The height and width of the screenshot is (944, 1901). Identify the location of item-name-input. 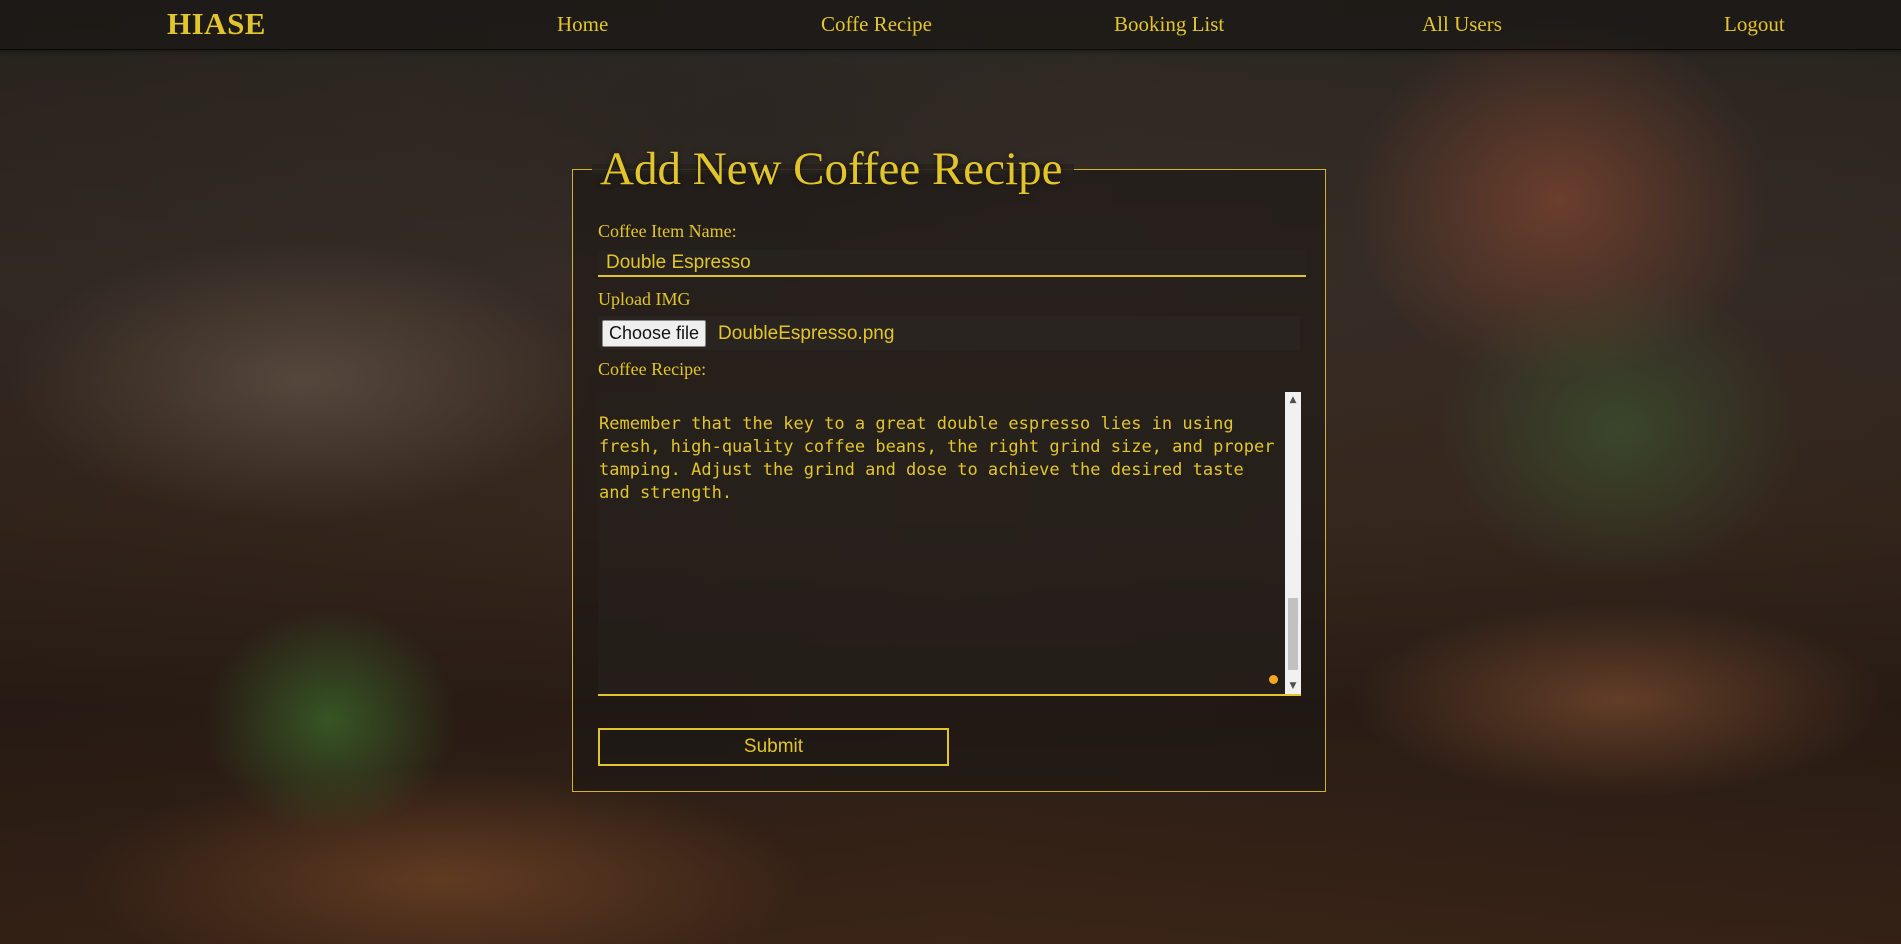
(952, 263).